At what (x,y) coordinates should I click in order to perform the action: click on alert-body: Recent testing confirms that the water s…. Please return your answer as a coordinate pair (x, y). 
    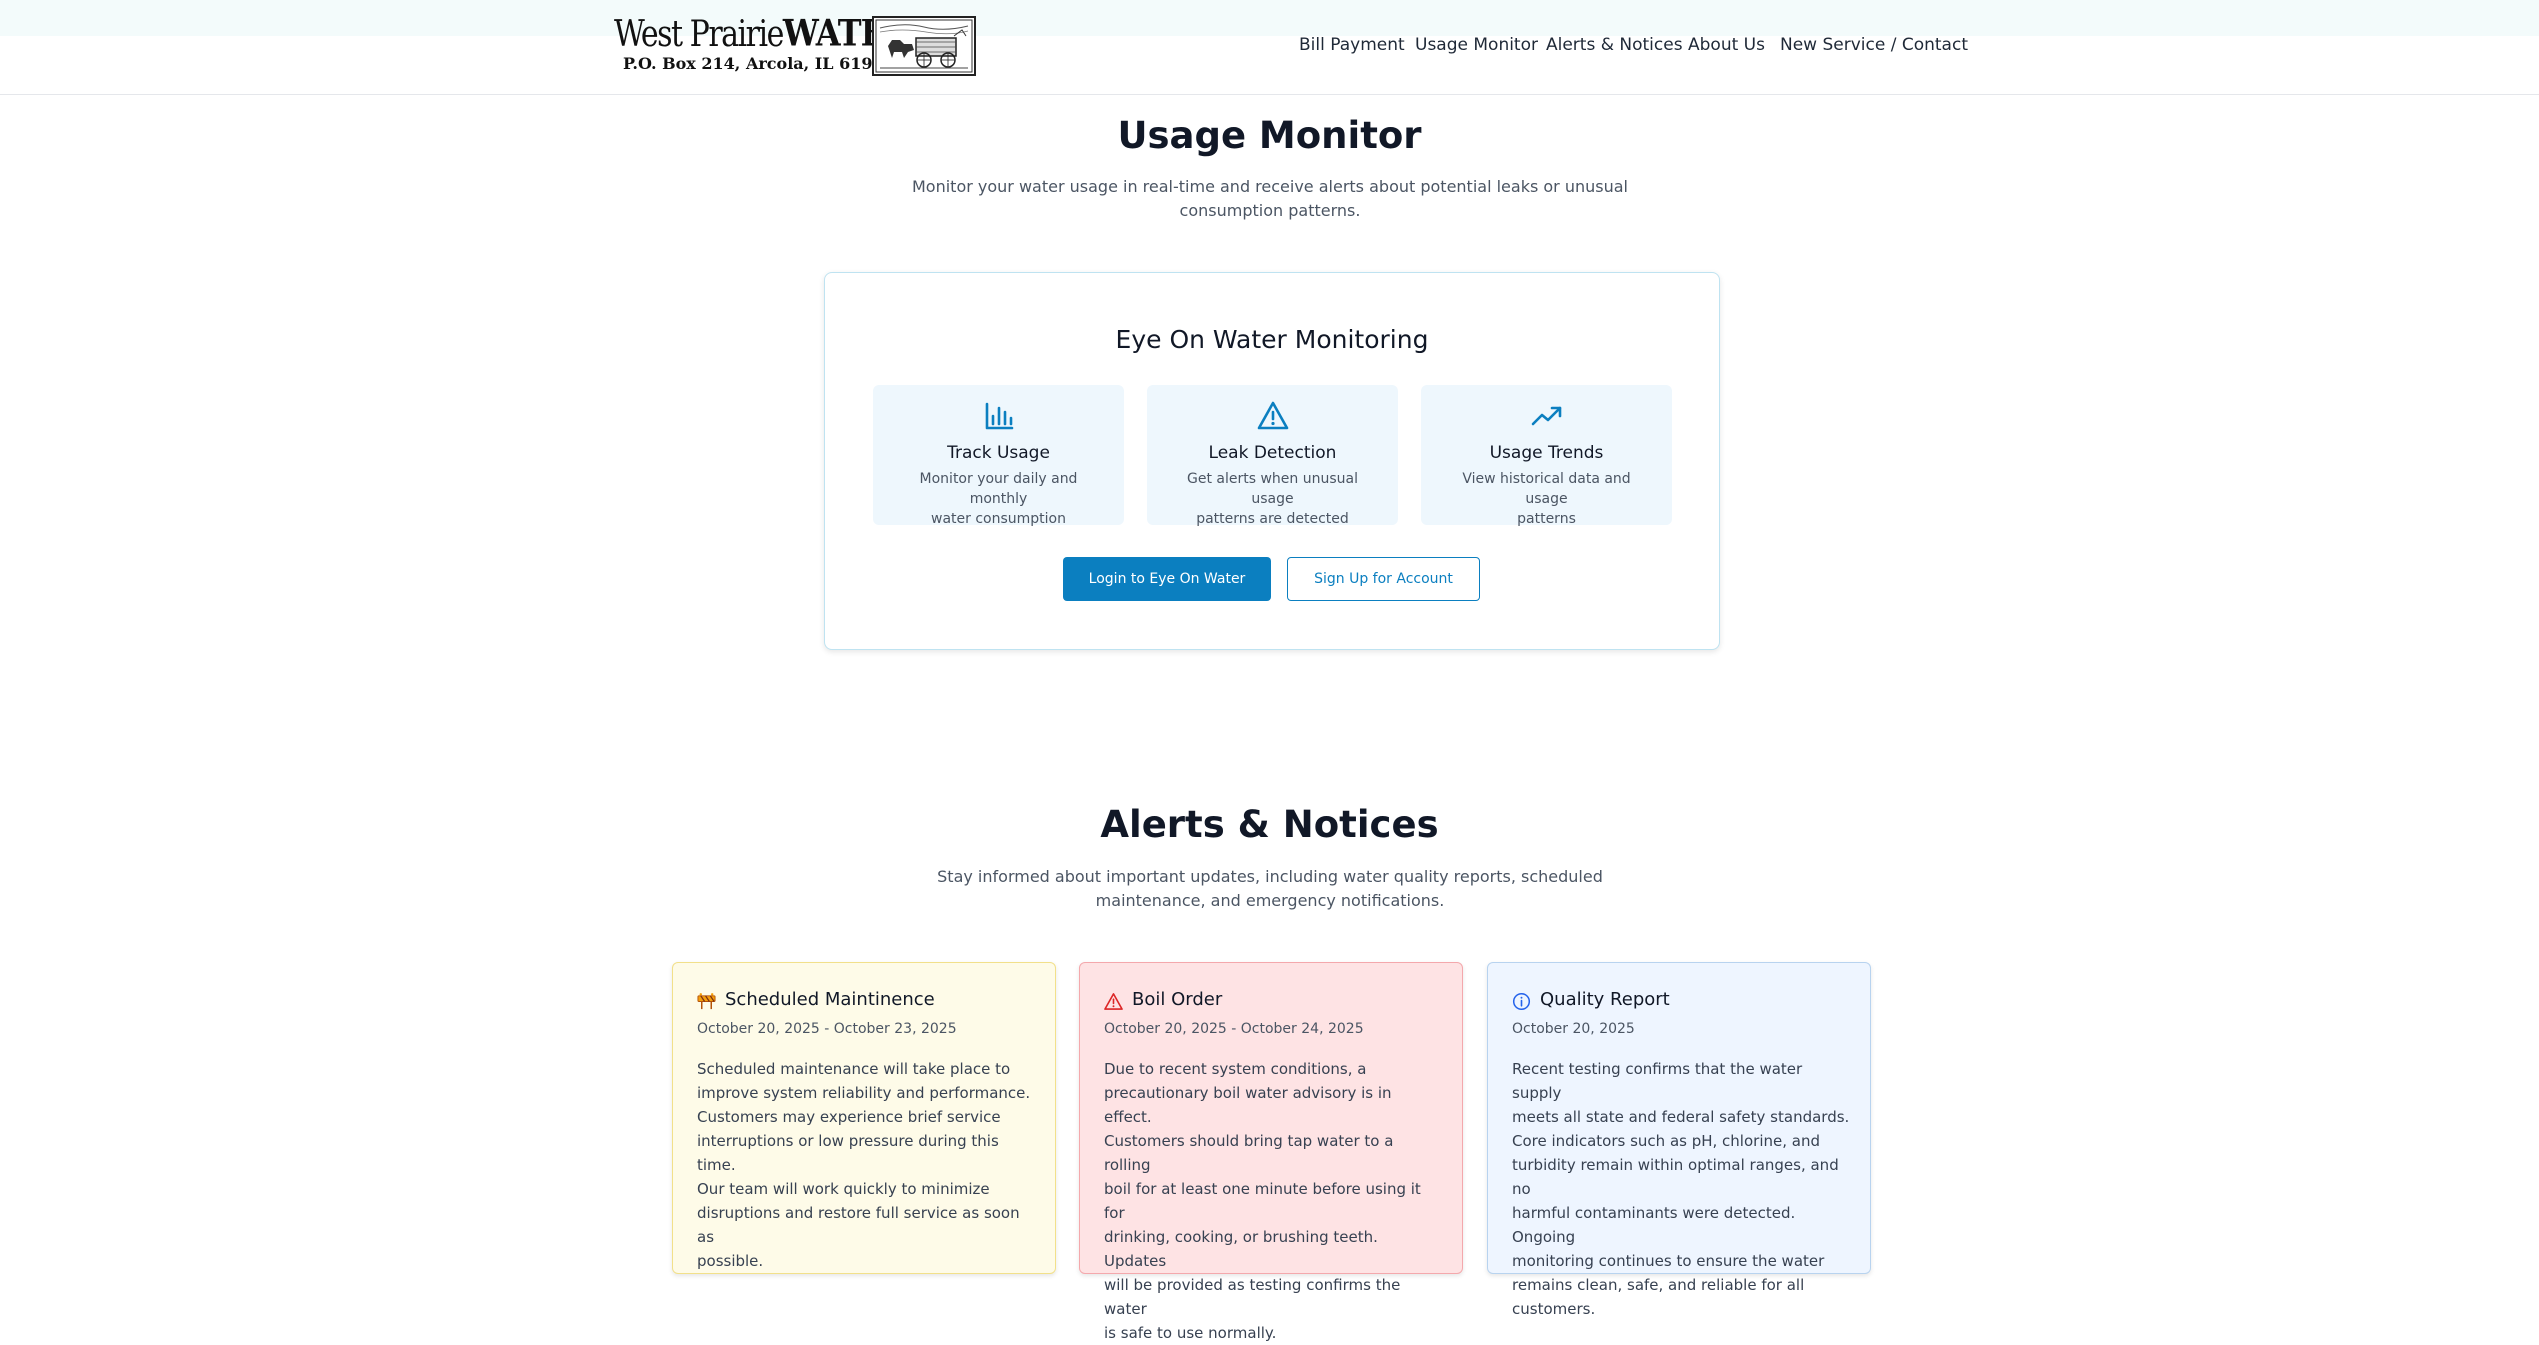
    Looking at the image, I should click on (1682, 1189).